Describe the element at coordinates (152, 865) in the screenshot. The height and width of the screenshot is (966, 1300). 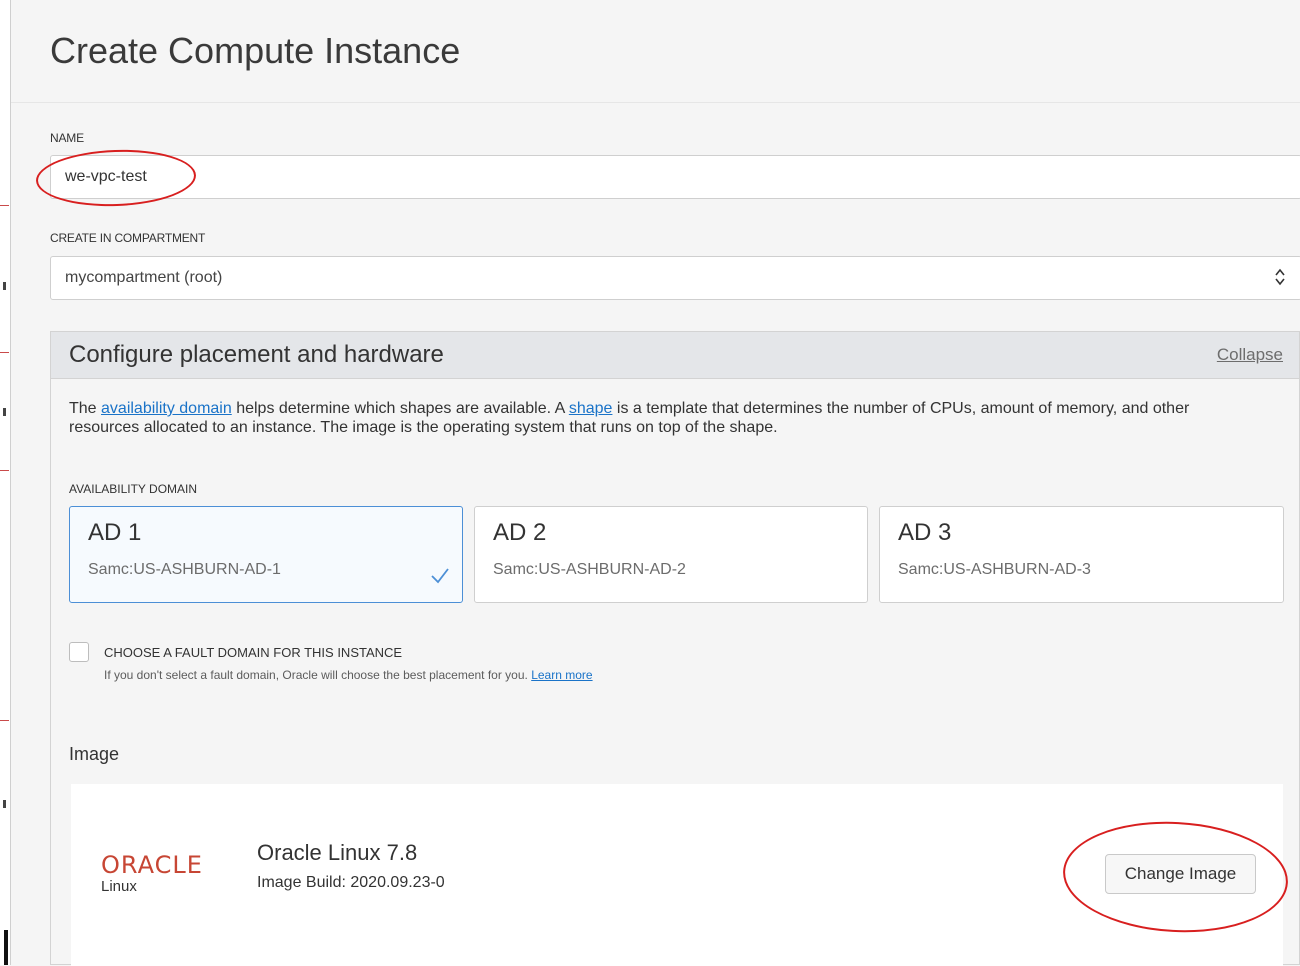
I see `oracle-logo-word: ORACLE` at that location.